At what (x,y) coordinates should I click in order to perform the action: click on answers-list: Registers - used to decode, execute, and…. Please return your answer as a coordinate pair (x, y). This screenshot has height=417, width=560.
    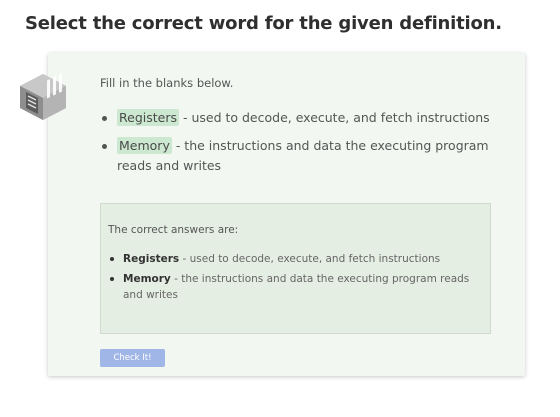
    Looking at the image, I should click on (294, 279).